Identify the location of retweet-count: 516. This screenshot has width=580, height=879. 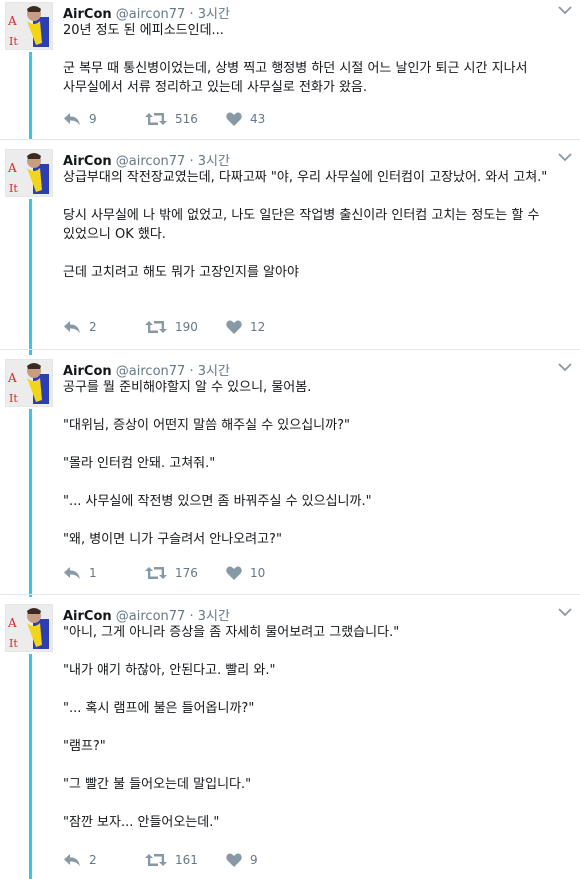
(186, 119).